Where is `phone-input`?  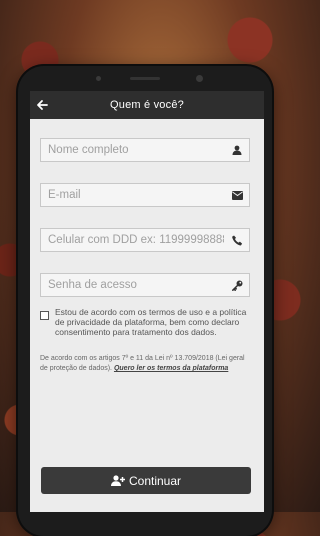
phone-input is located at coordinates (136, 240).